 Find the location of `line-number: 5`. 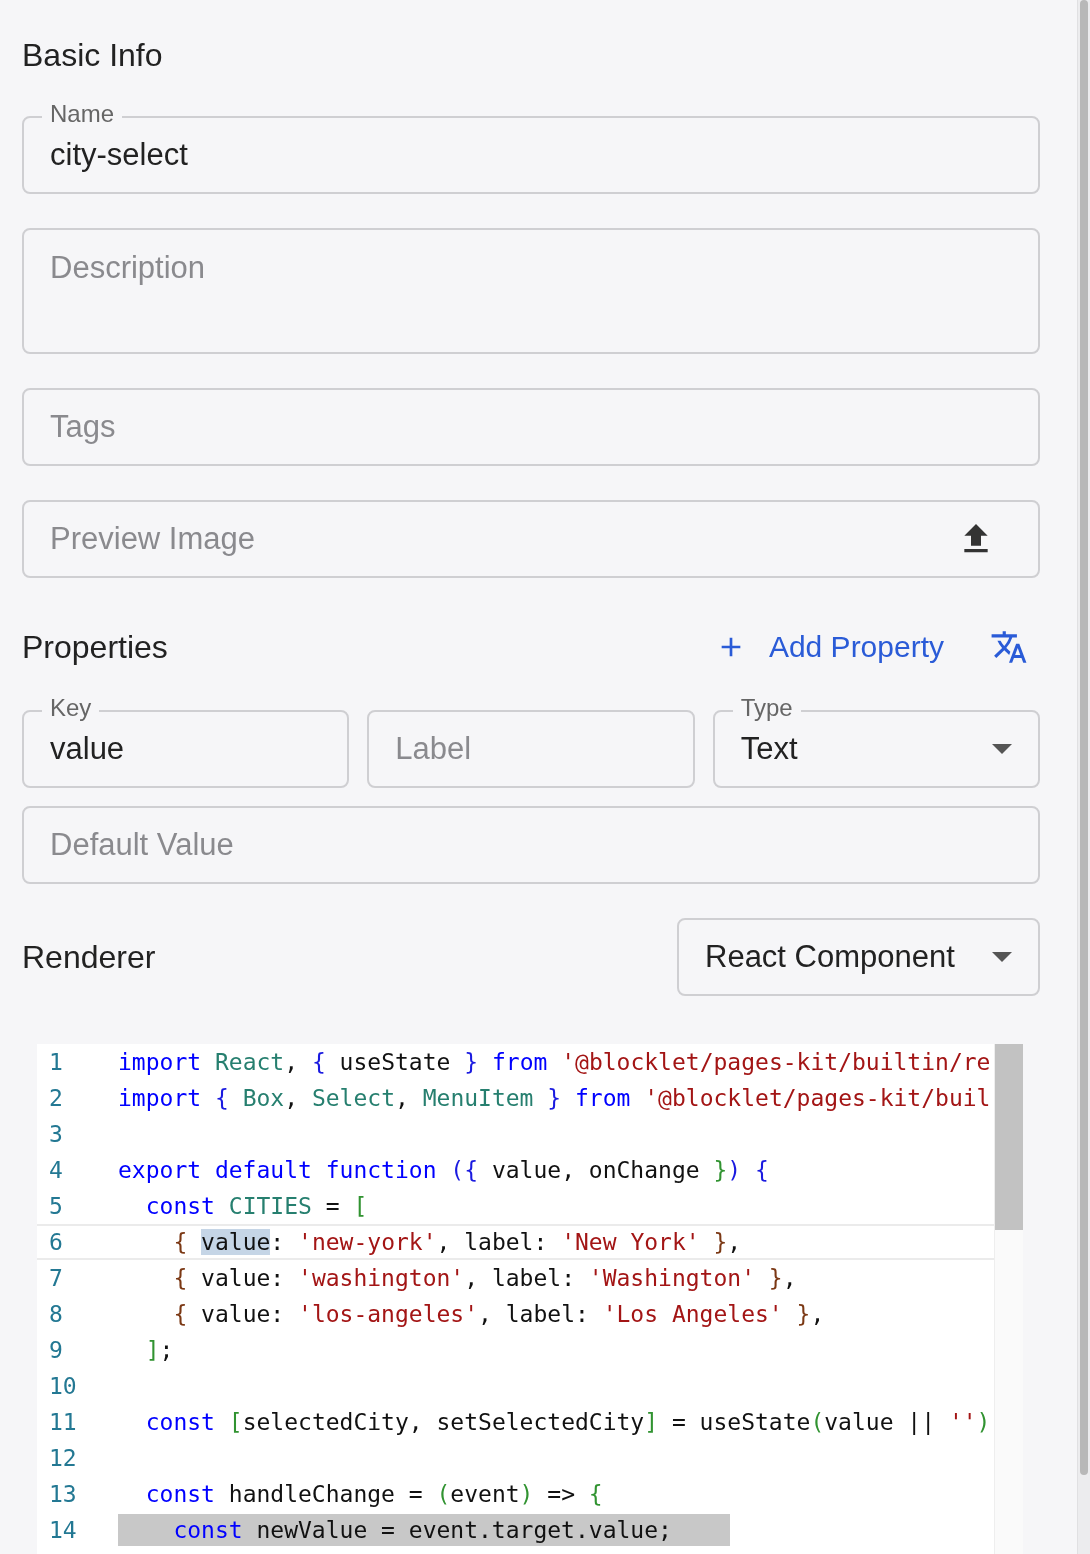

line-number: 5 is located at coordinates (56, 1206).